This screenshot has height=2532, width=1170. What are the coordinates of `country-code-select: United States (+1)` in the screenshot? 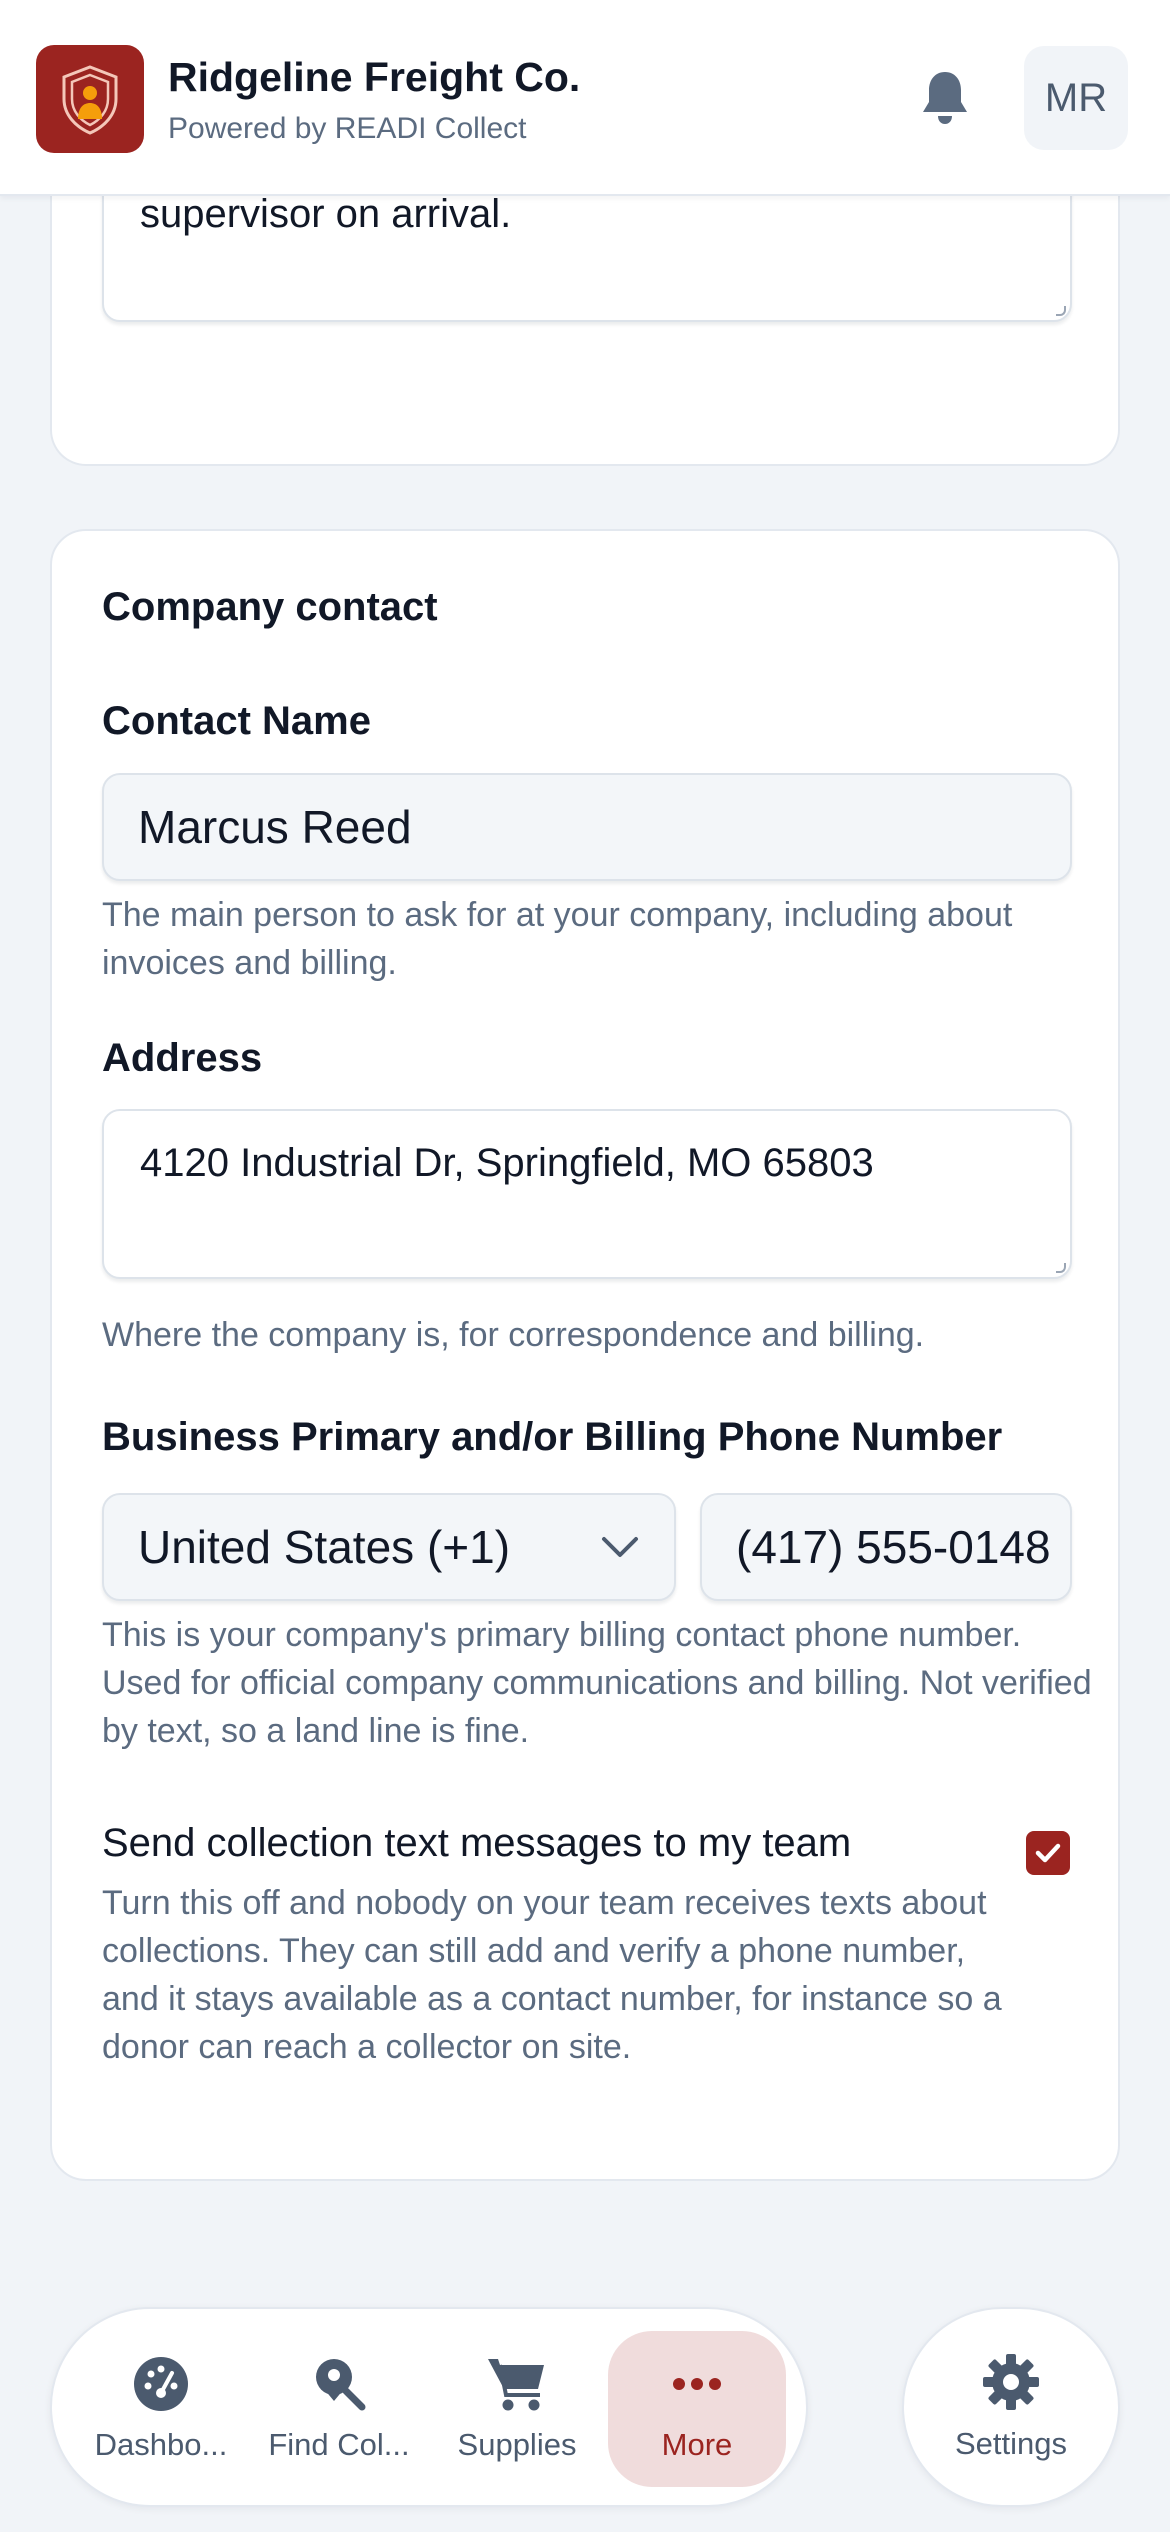 It's located at (389, 1547).